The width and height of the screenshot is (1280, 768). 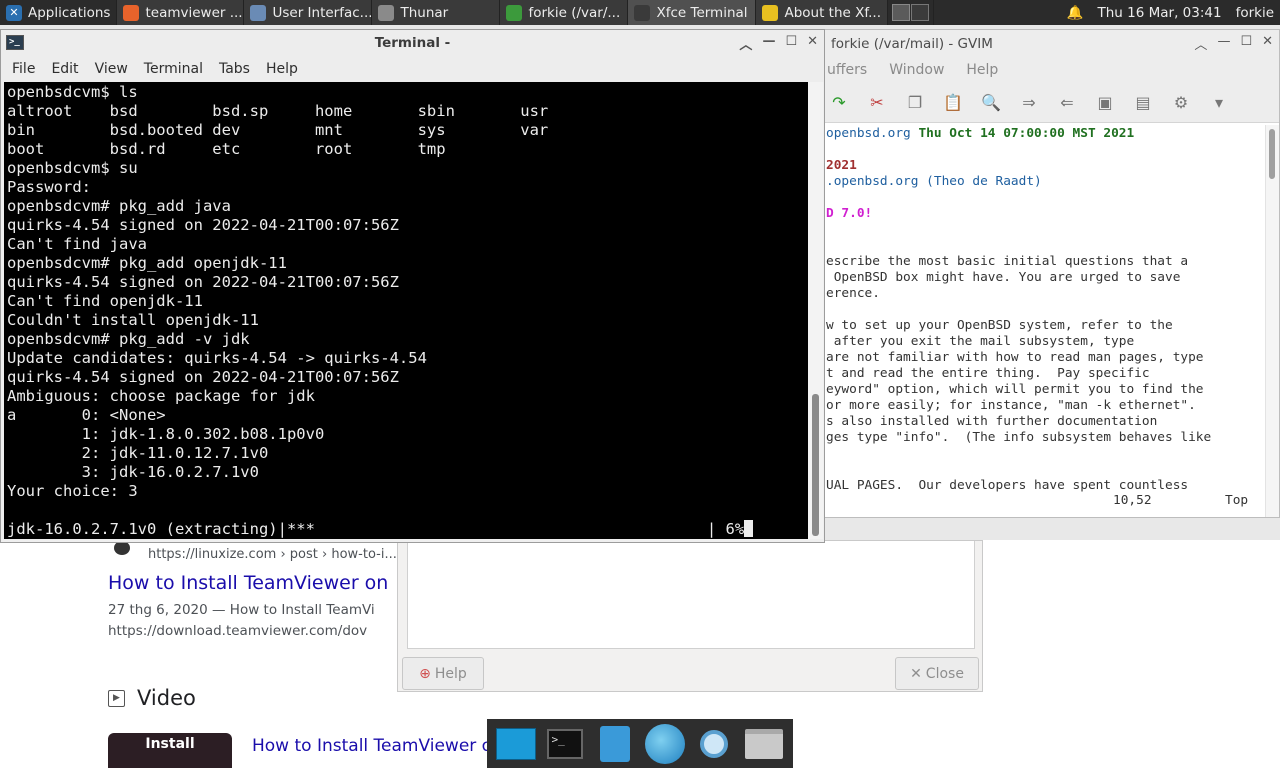 What do you see at coordinates (77, 244) in the screenshot?
I see `terminal-line: Can't find java` at bounding box center [77, 244].